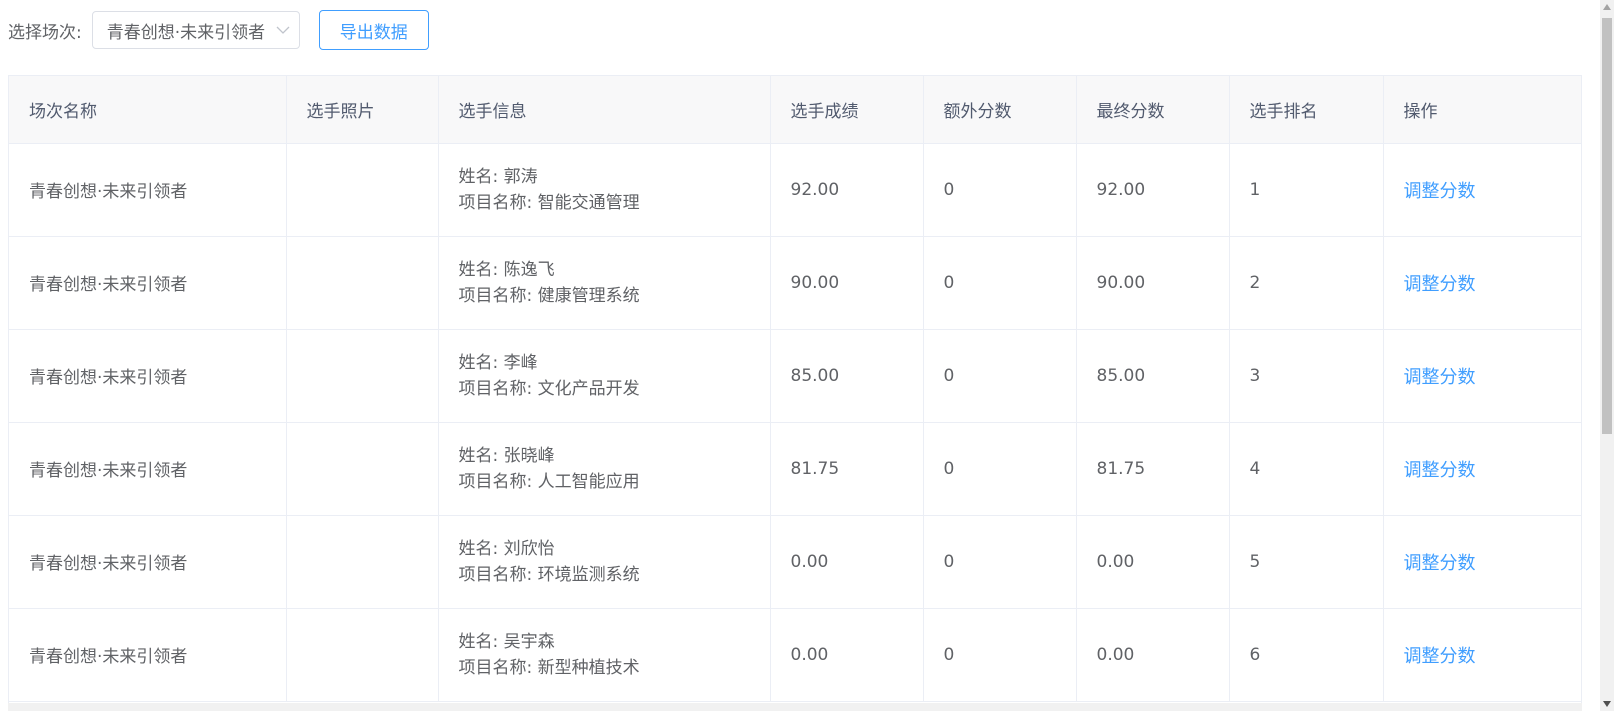  What do you see at coordinates (1607, 226) in the screenshot?
I see `scrollbar-thumb` at bounding box center [1607, 226].